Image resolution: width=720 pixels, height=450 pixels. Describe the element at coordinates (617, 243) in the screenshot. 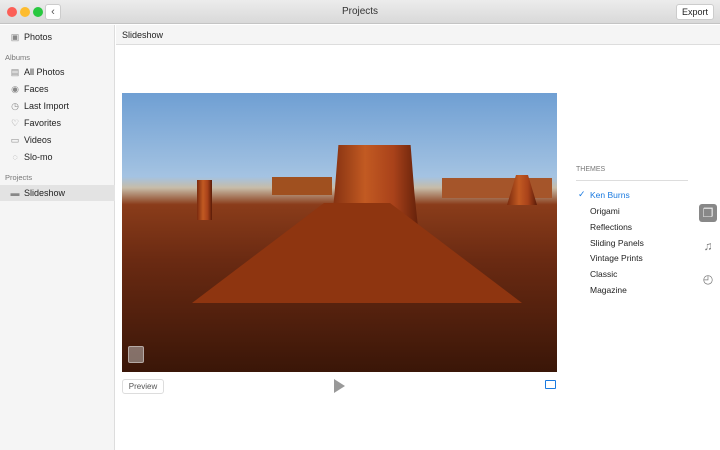

I see `theme-sliding-panels: Sliding Panels` at that location.